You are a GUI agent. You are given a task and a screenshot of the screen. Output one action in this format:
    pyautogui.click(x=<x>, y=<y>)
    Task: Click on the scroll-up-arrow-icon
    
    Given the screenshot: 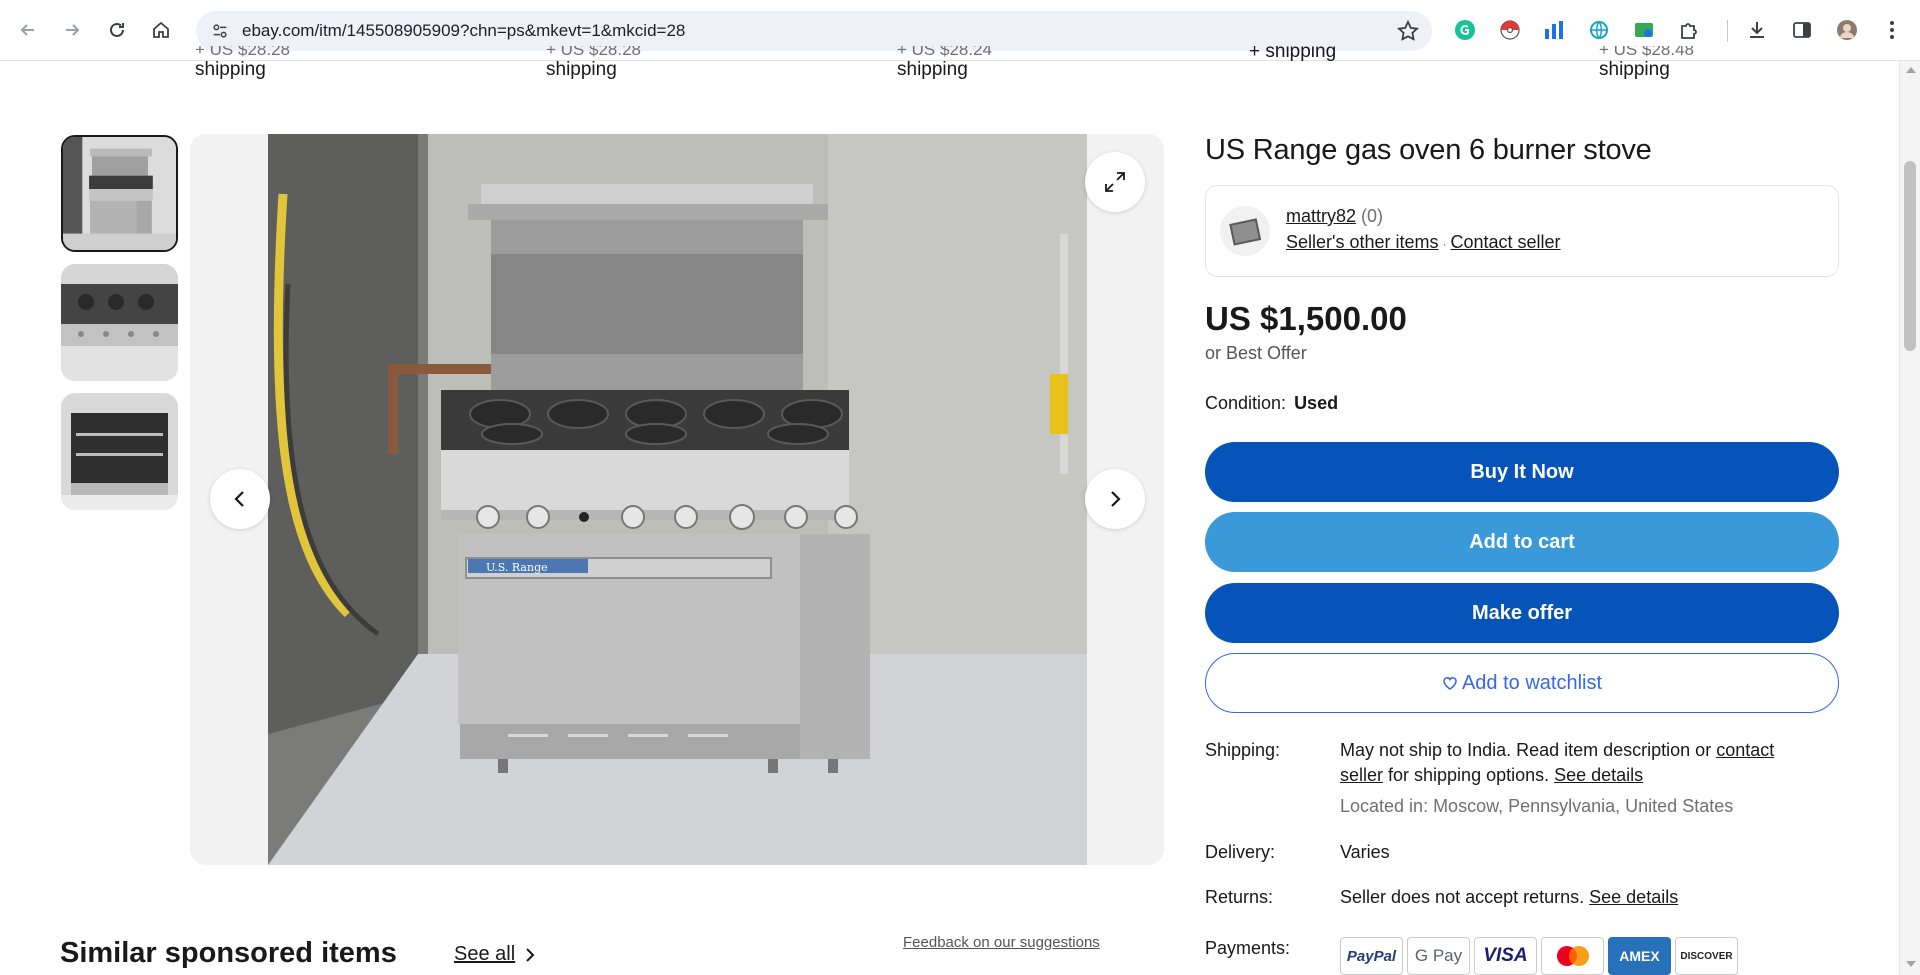 What is the action you would take?
    pyautogui.click(x=1911, y=70)
    